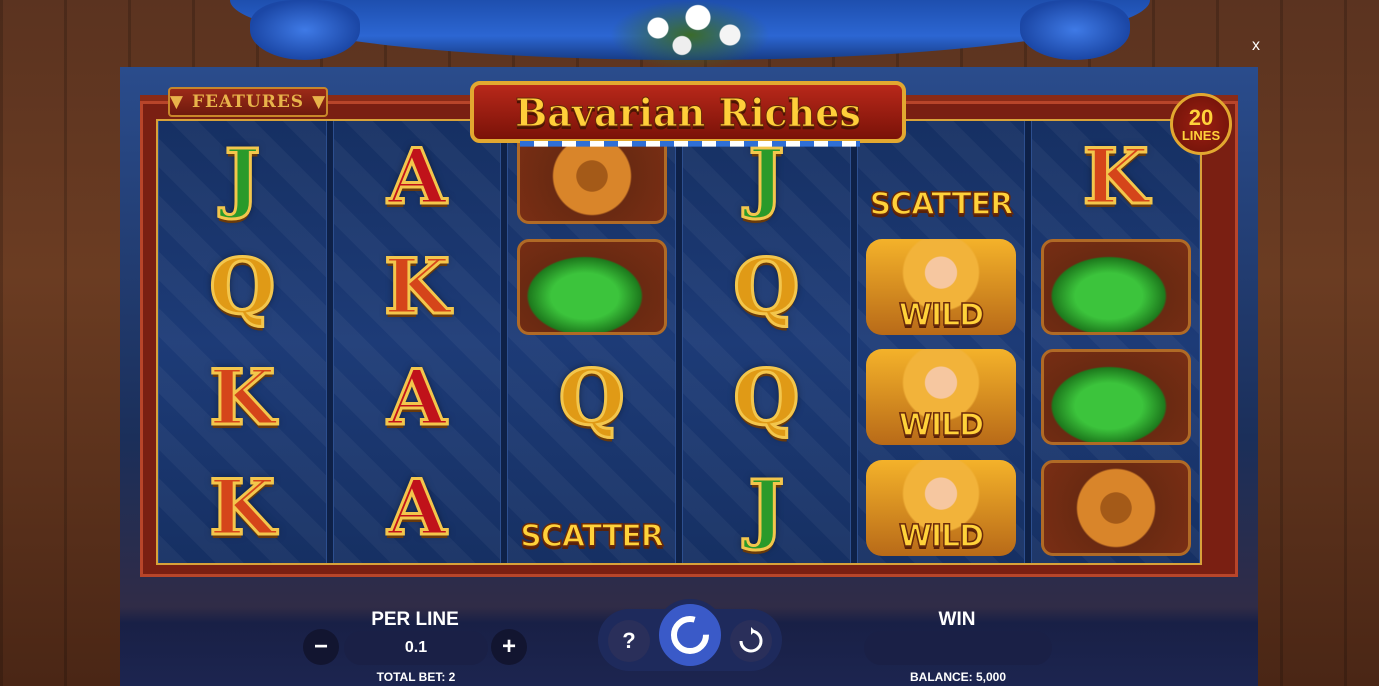 Image resolution: width=1379 pixels, height=686 pixels. I want to click on curtain-bow-right, so click(1075, 30).